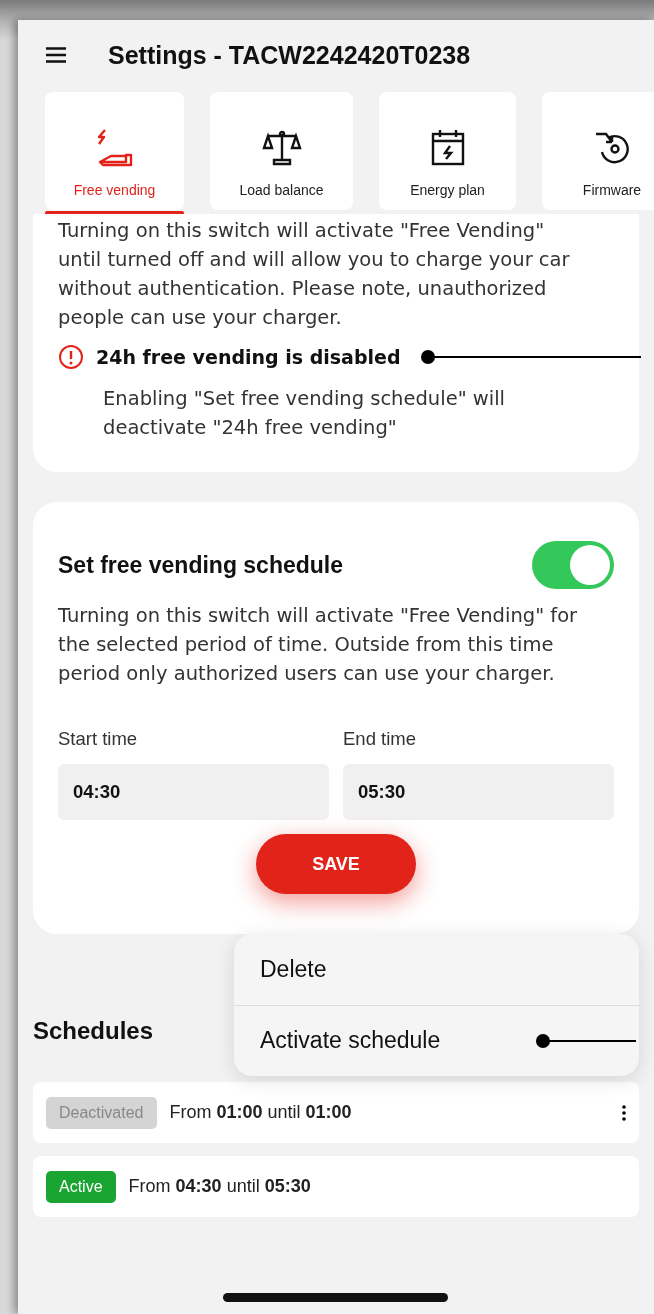 Image resolution: width=654 pixels, height=1314 pixels. What do you see at coordinates (201, 565) in the screenshot?
I see `card-title: Set free vending schedule` at bounding box center [201, 565].